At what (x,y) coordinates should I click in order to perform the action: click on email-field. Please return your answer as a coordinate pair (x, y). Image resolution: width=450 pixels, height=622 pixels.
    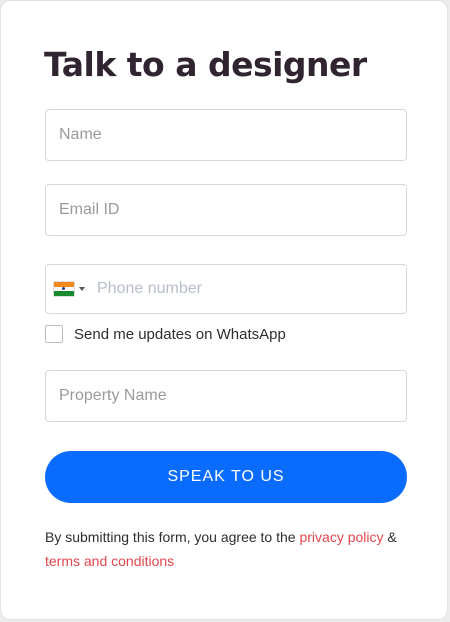
    Looking at the image, I should click on (226, 210).